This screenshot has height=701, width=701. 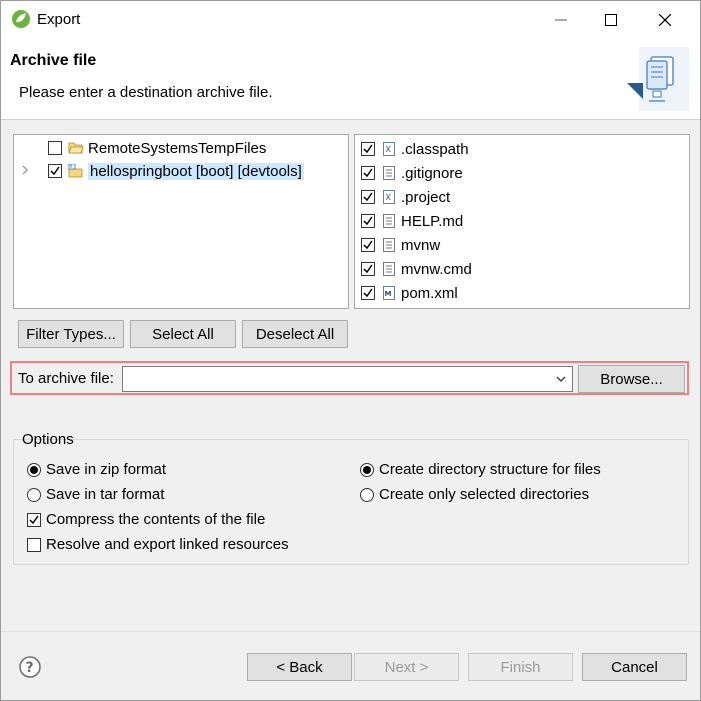 What do you see at coordinates (432, 221) in the screenshot?
I see `file-item-label: HELP.md` at bounding box center [432, 221].